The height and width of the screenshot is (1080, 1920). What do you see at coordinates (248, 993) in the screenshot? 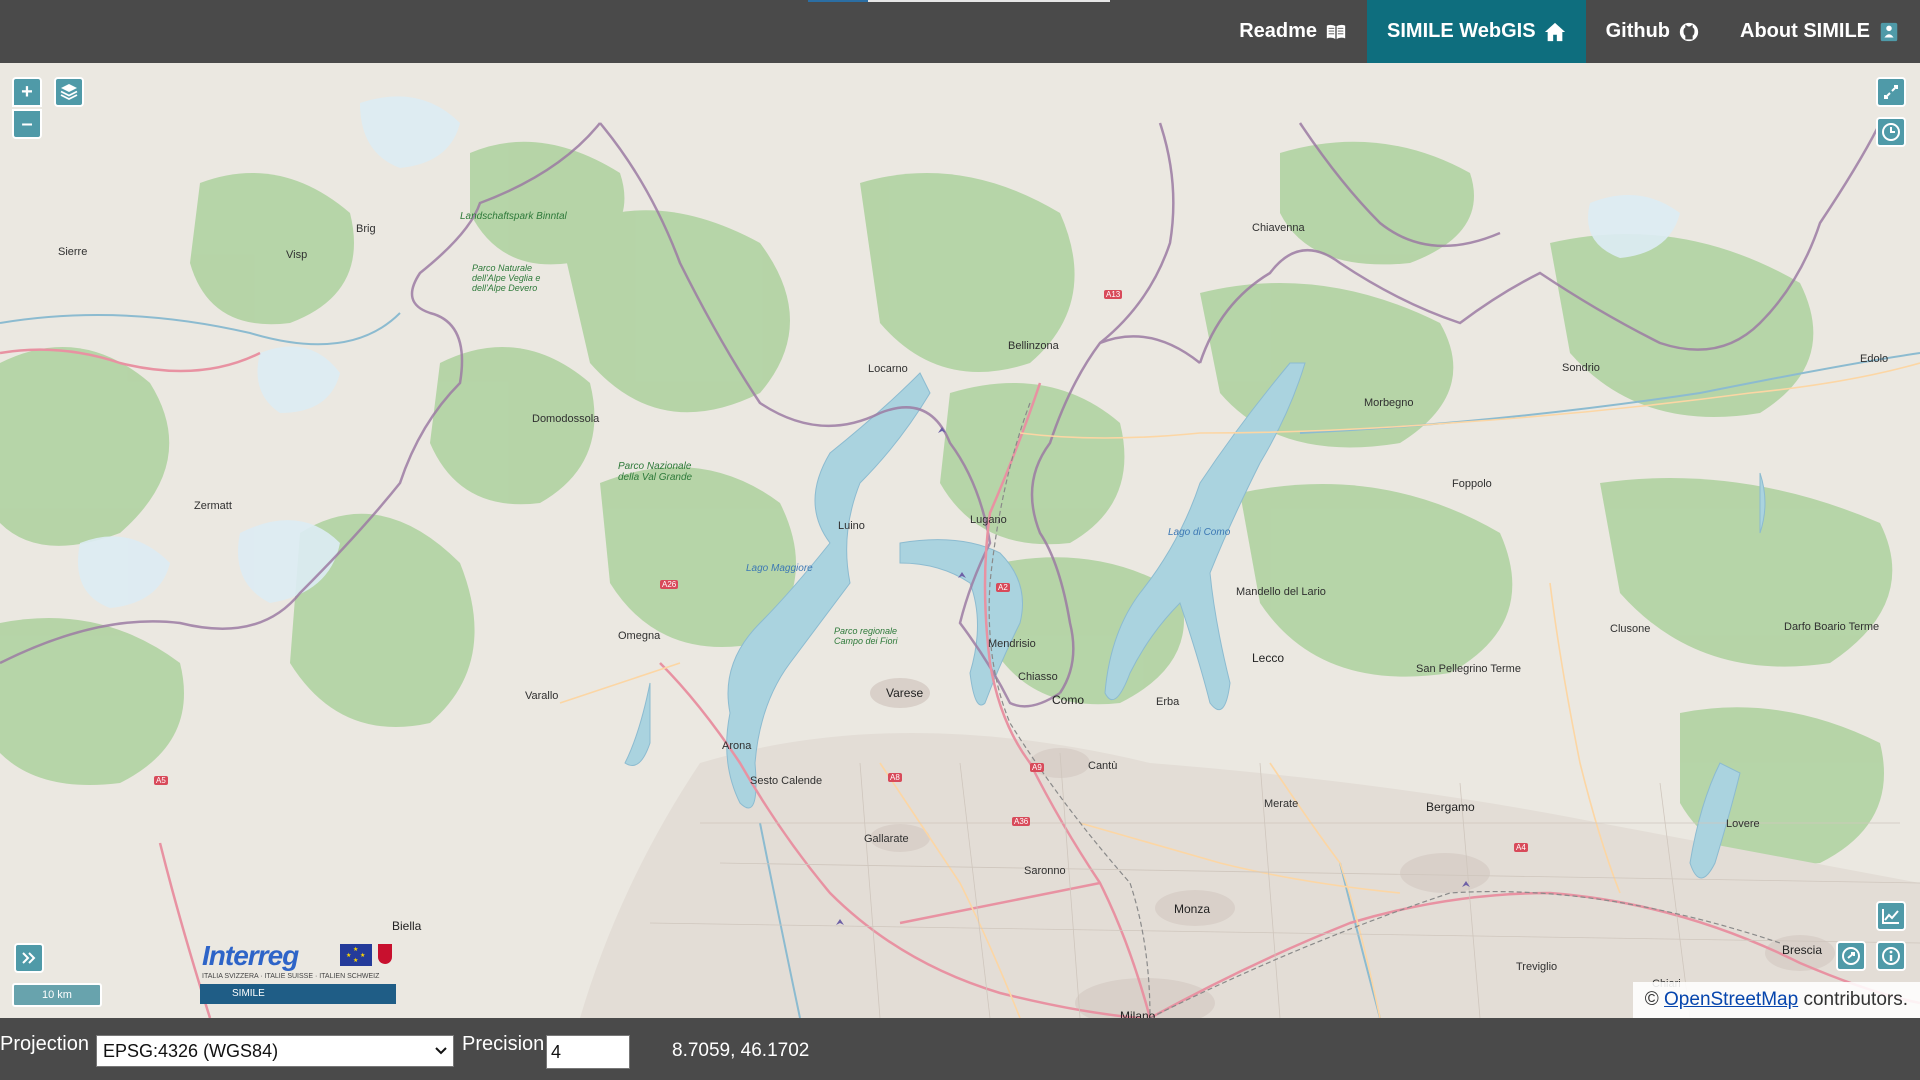
I see `logo-project-label: SIMILE` at bounding box center [248, 993].